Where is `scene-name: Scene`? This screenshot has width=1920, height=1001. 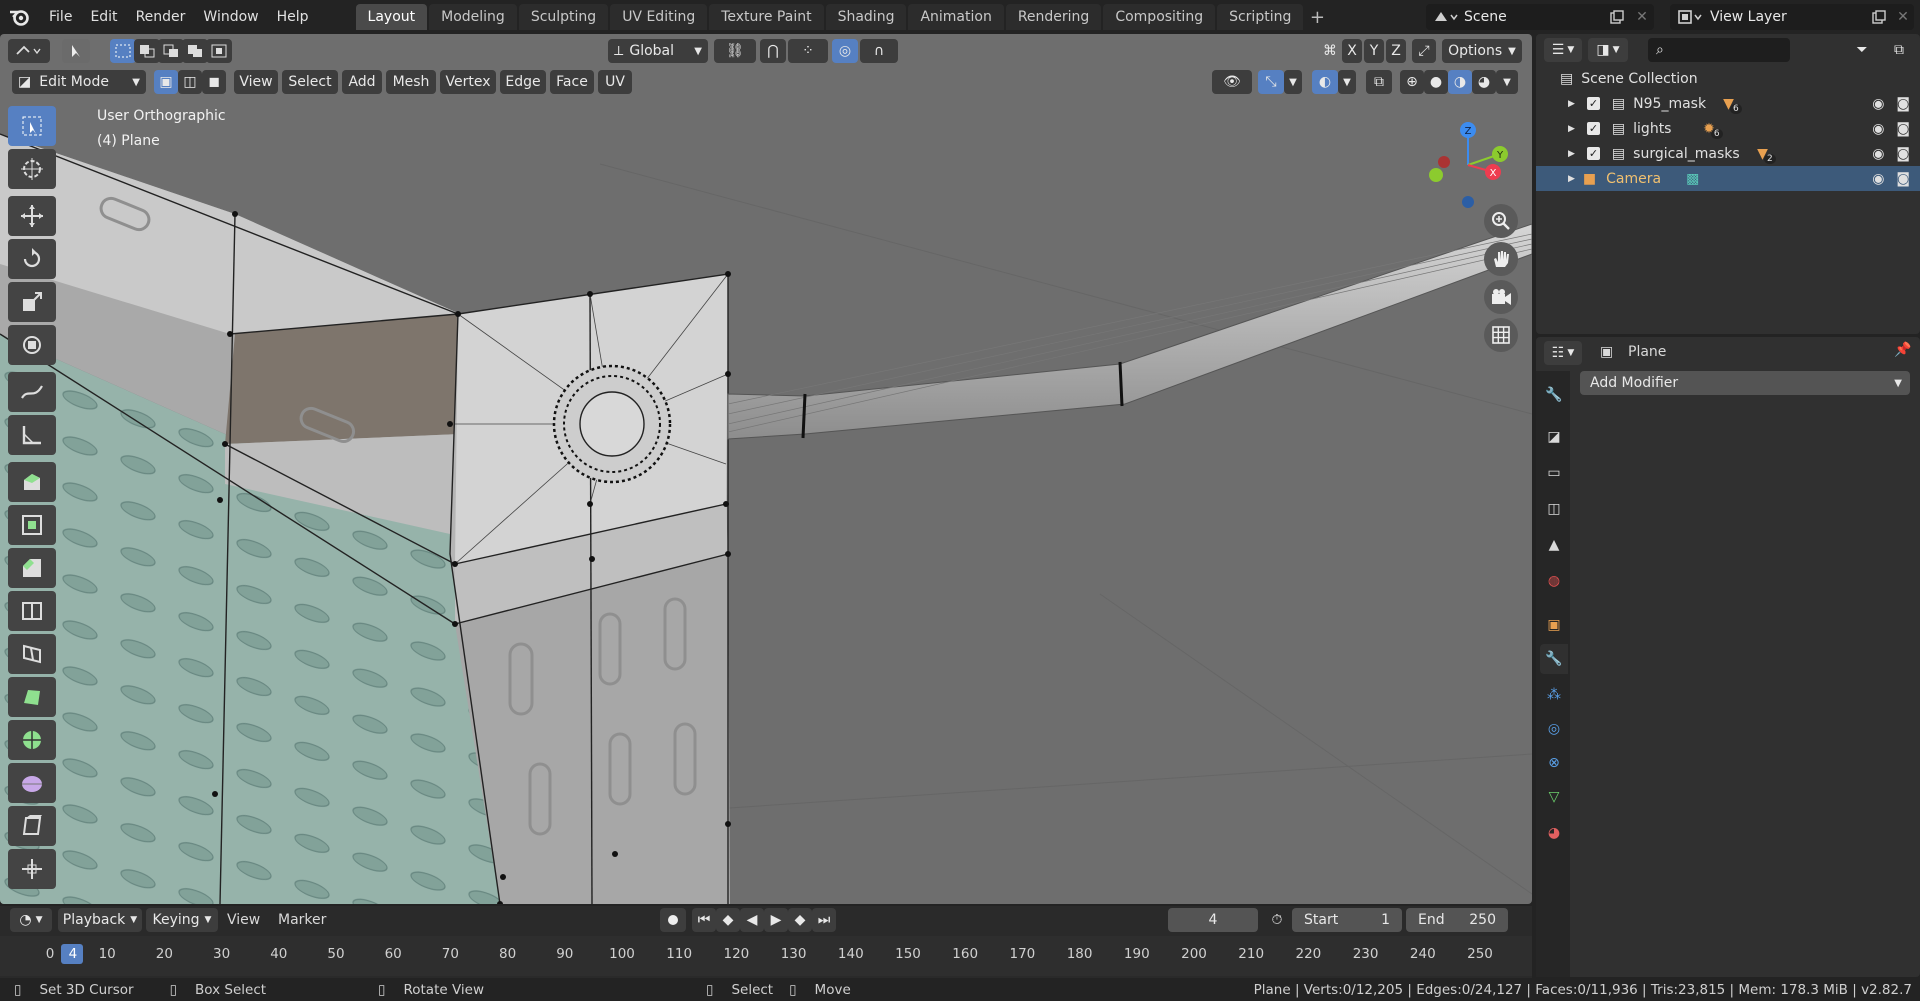 scene-name: Scene is located at coordinates (1534, 17).